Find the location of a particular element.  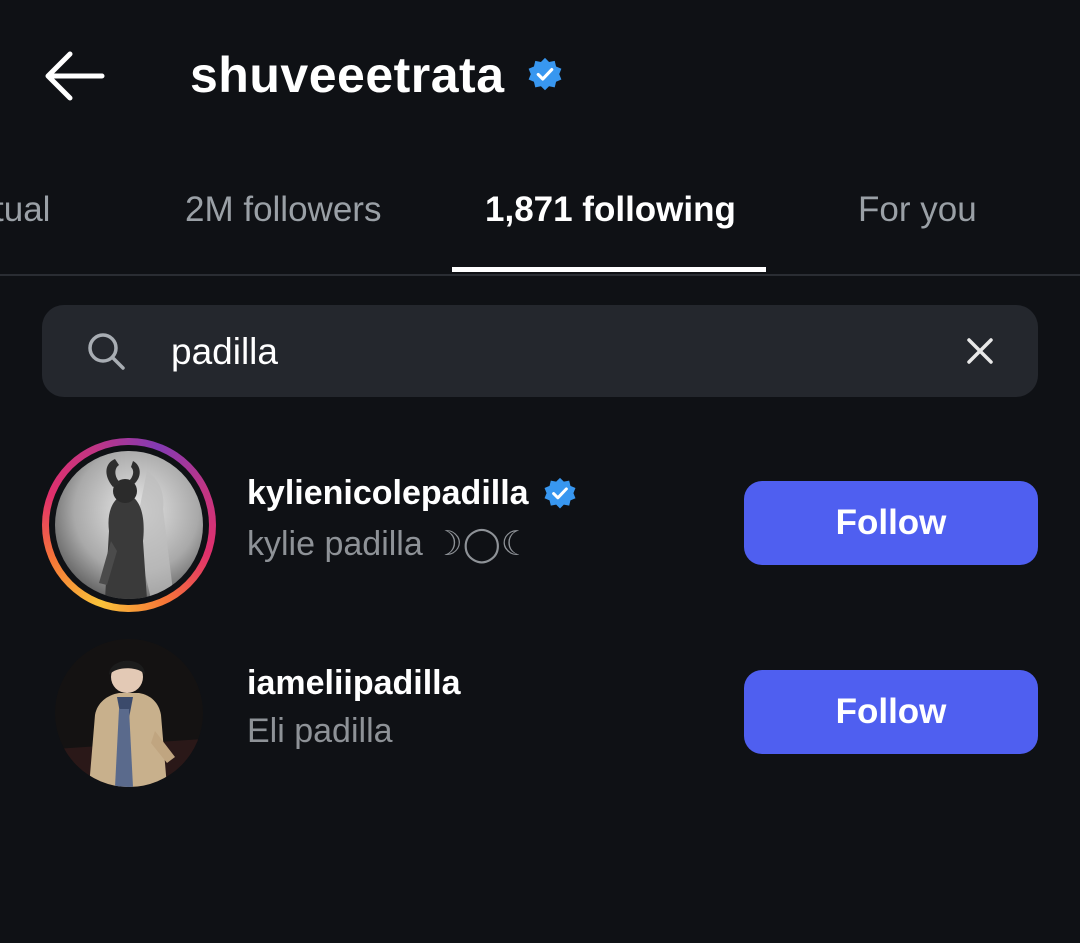

tab-mutual: tual is located at coordinates (25, 210).